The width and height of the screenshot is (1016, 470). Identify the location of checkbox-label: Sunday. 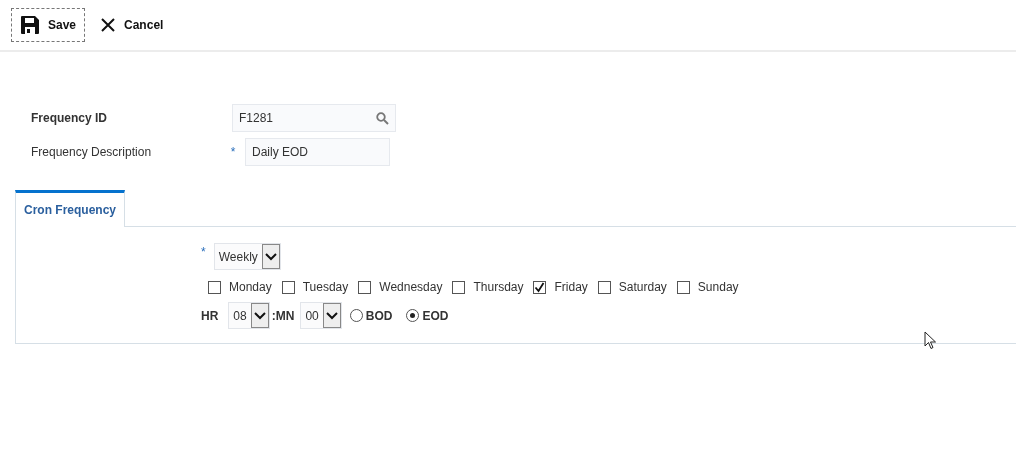
(718, 287).